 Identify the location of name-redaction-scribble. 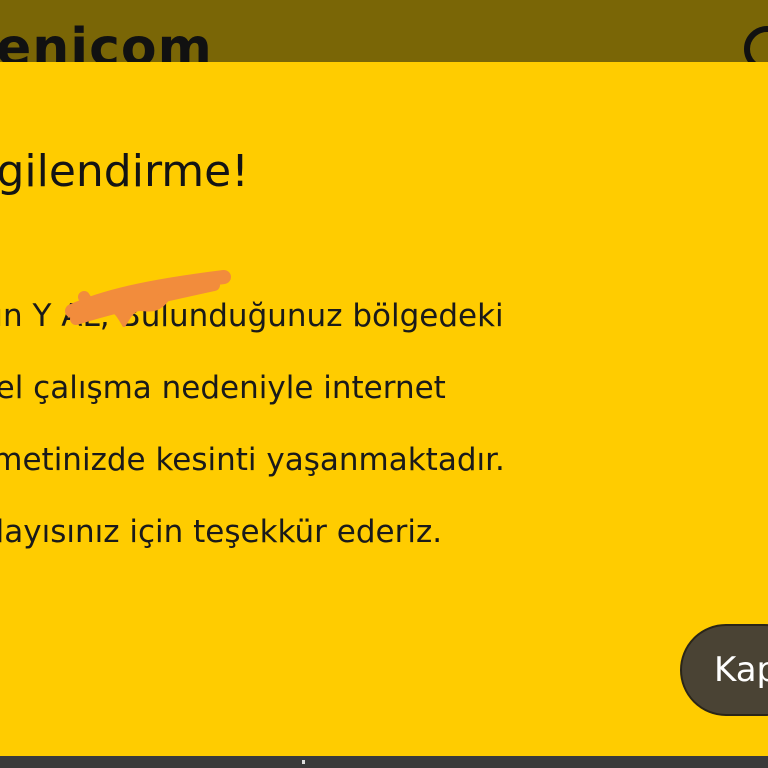
(148, 298).